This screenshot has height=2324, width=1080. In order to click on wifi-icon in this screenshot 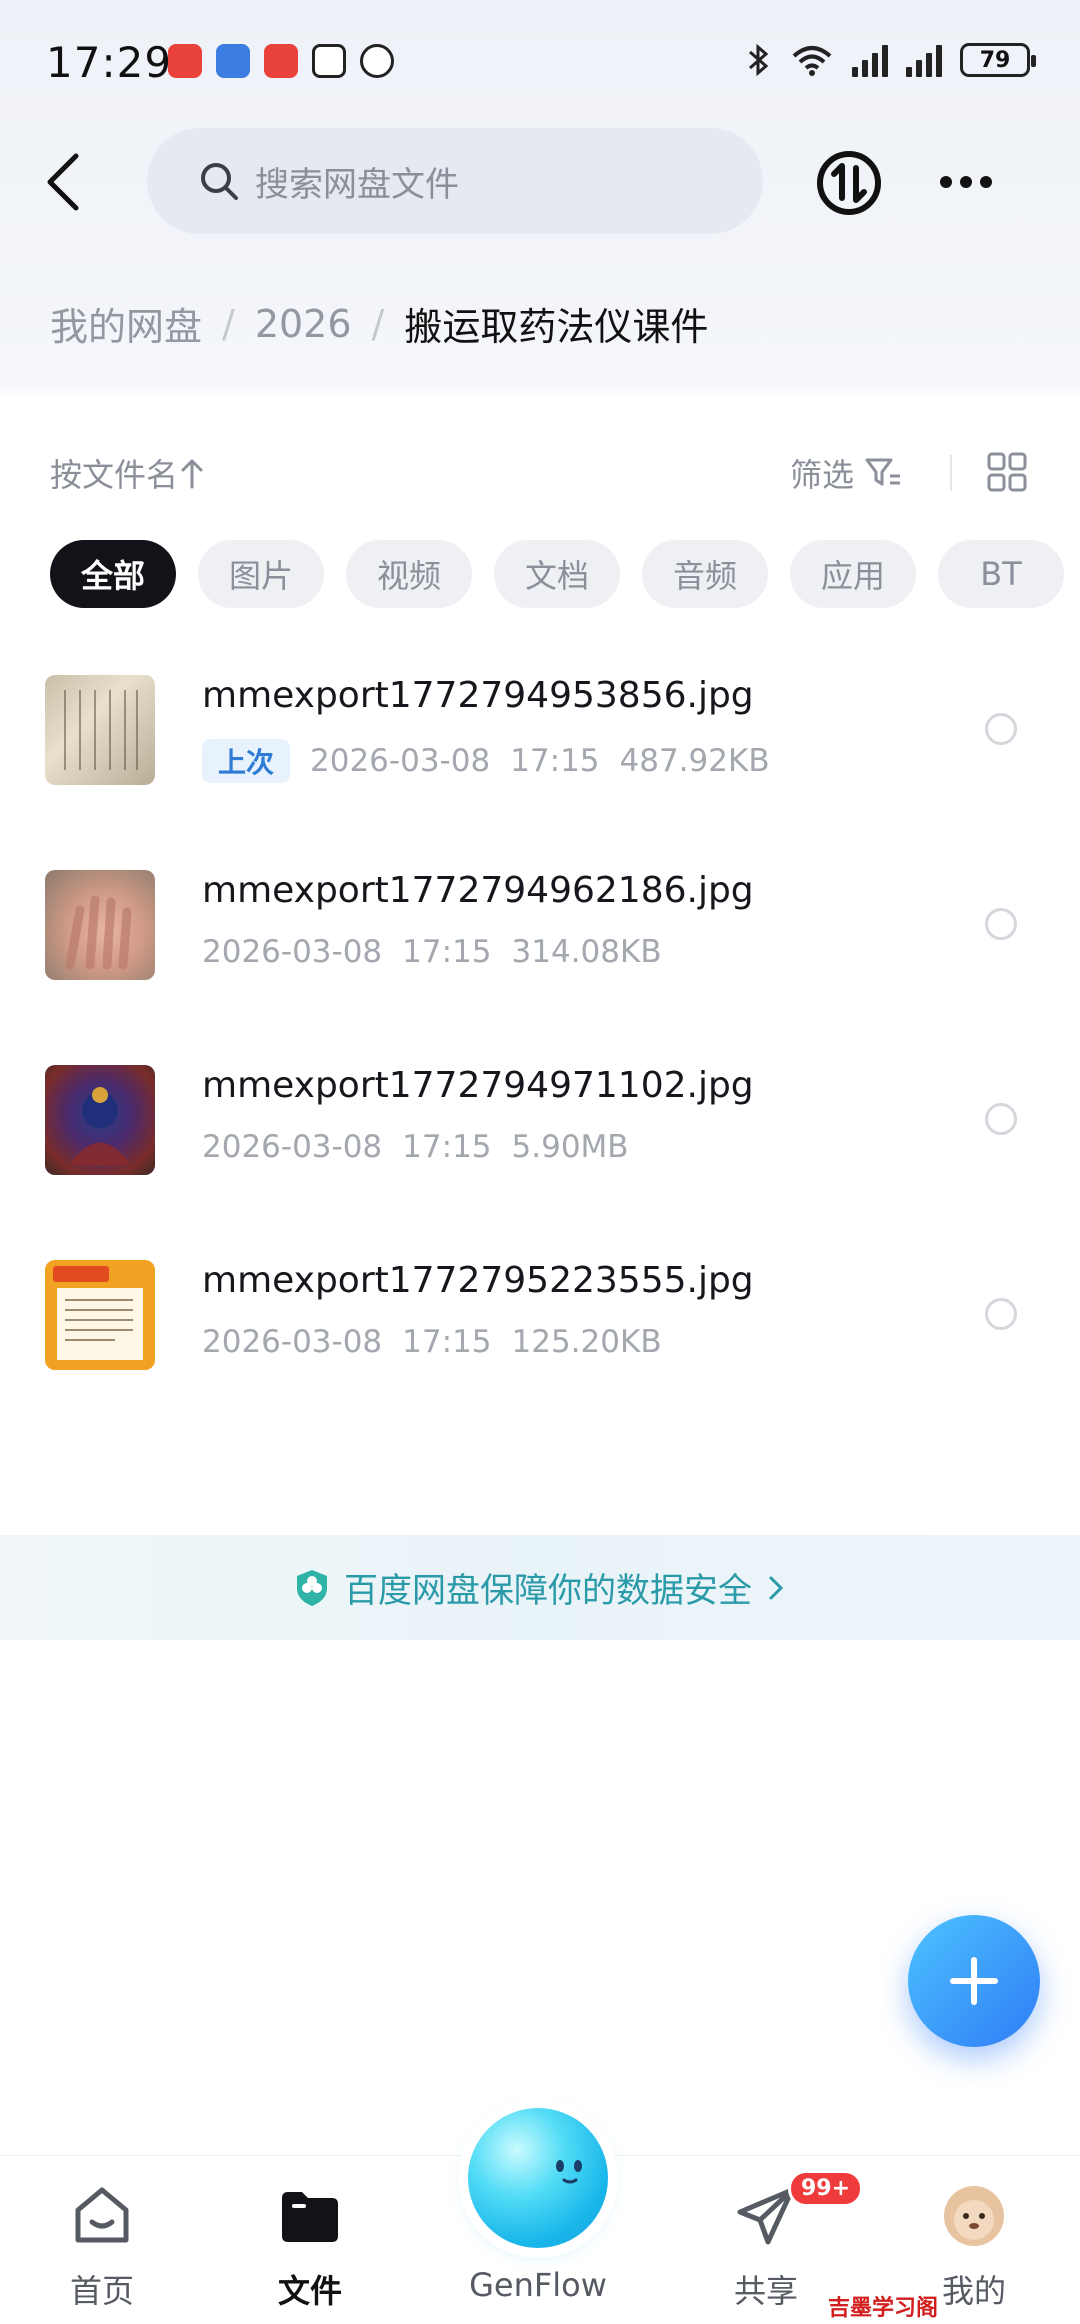, I will do `click(812, 61)`.